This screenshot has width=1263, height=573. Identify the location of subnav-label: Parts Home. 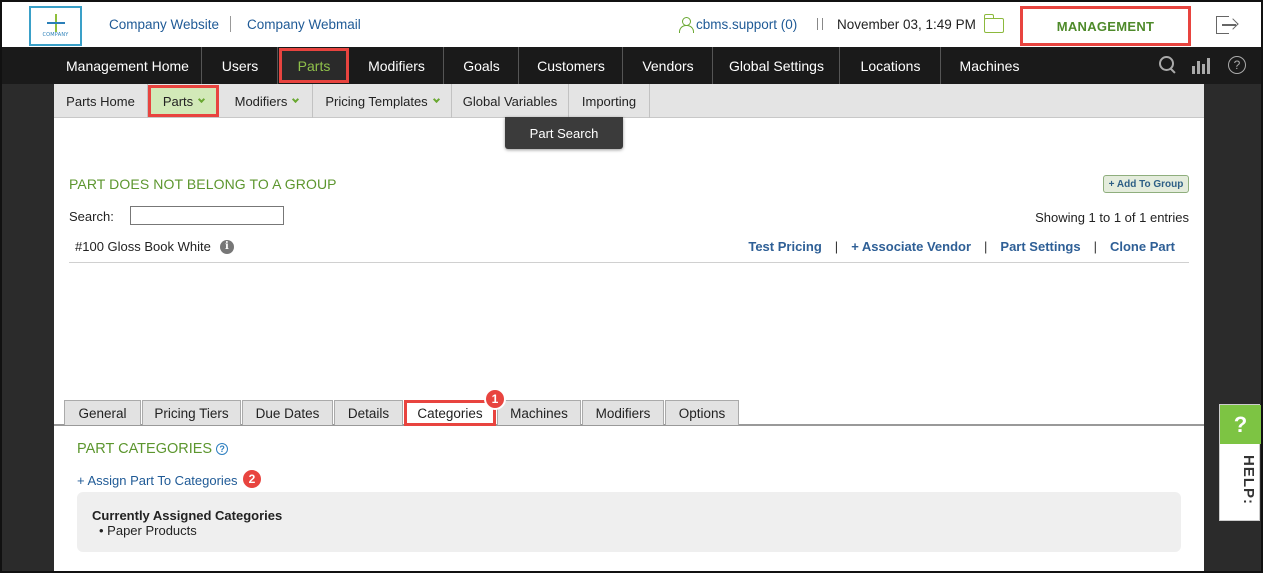
(100, 101).